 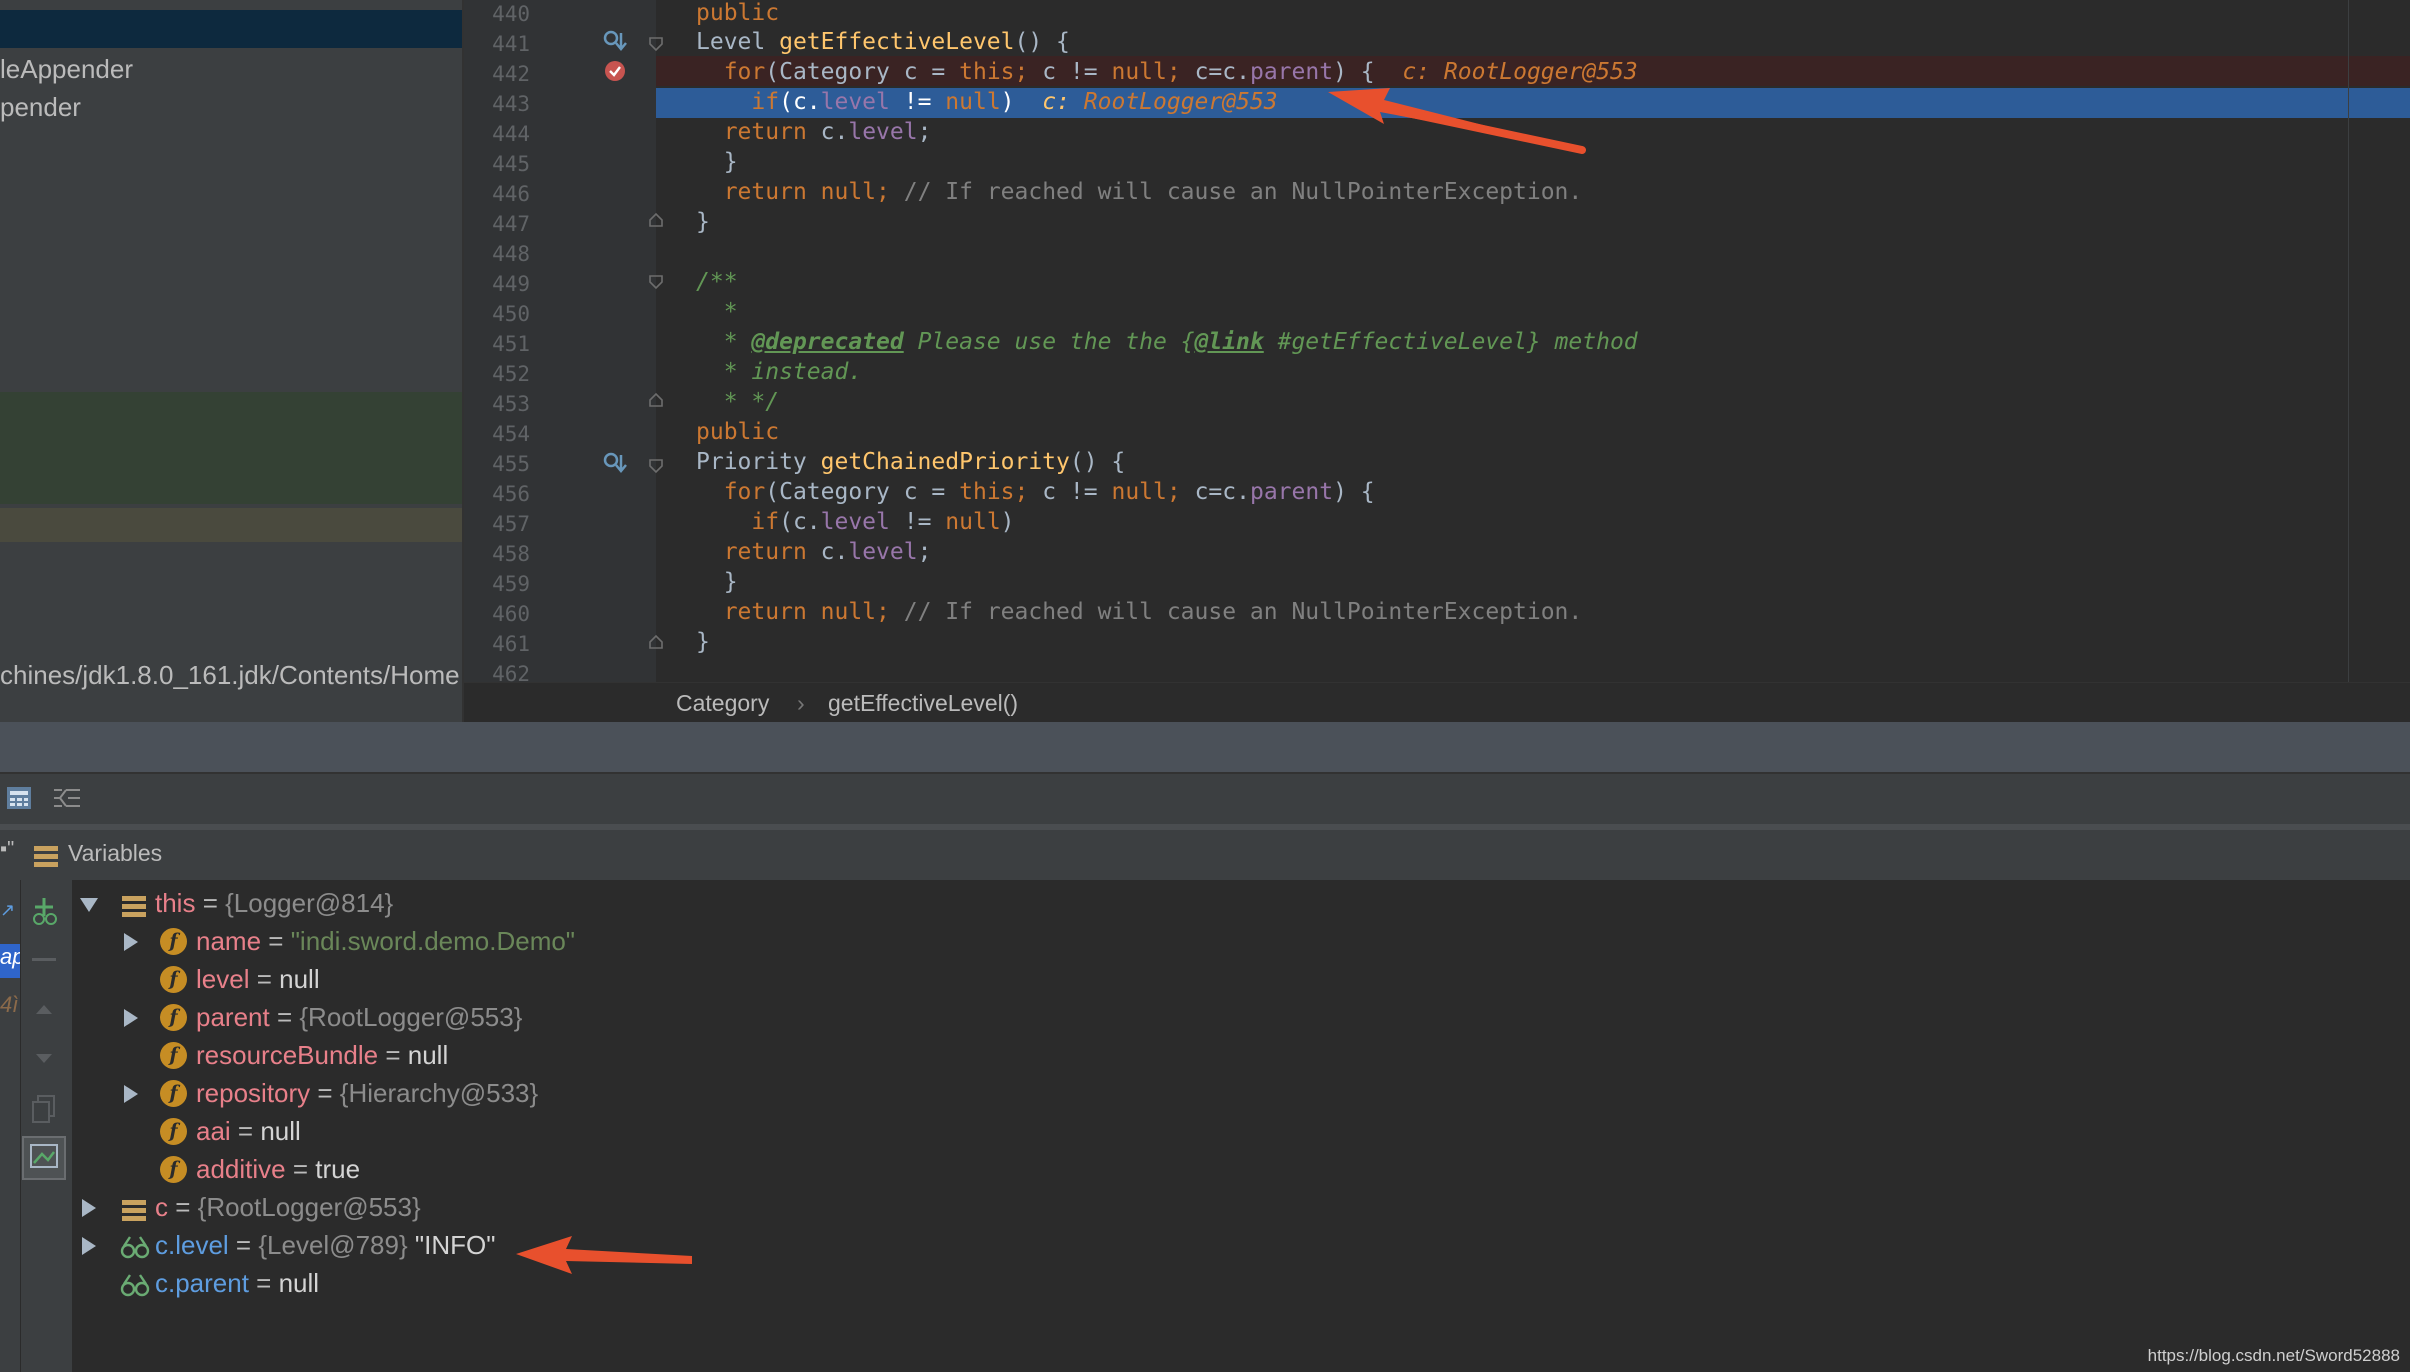 What do you see at coordinates (497, 104) in the screenshot?
I see `line-number: 443` at bounding box center [497, 104].